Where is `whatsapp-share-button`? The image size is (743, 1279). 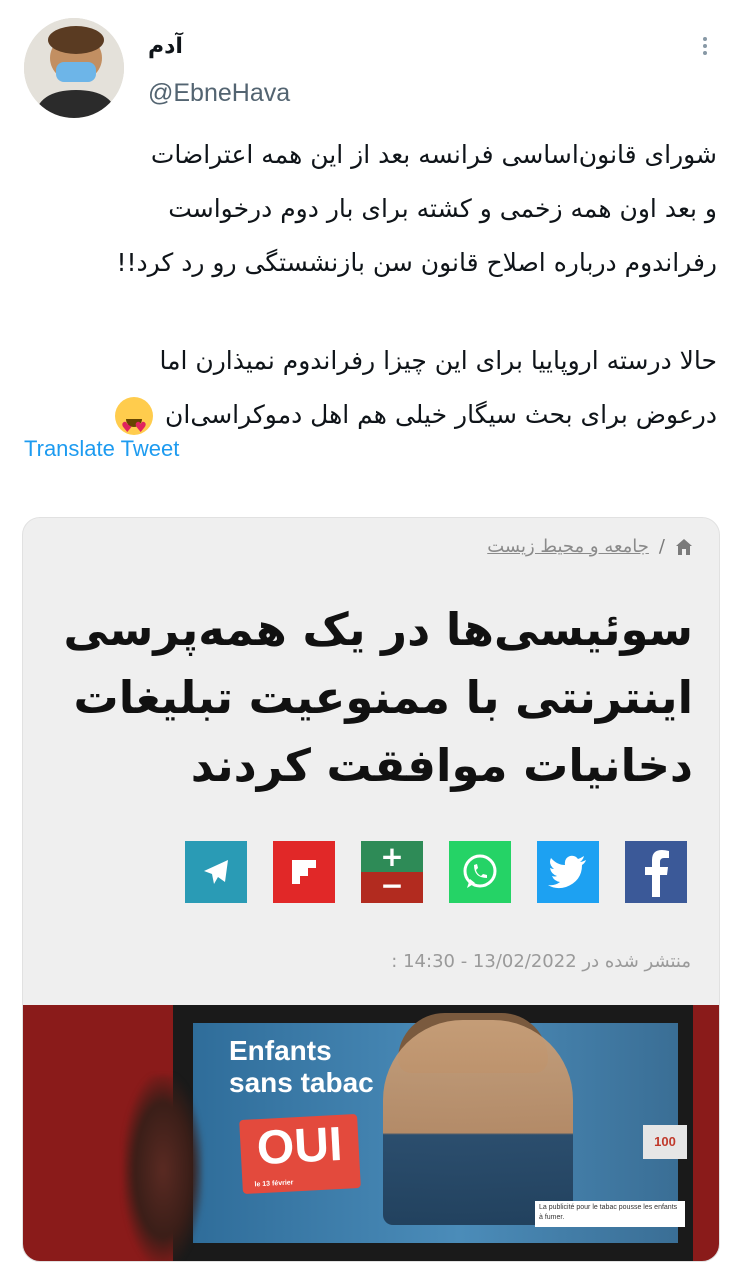
whatsapp-share-button is located at coordinates (480, 872).